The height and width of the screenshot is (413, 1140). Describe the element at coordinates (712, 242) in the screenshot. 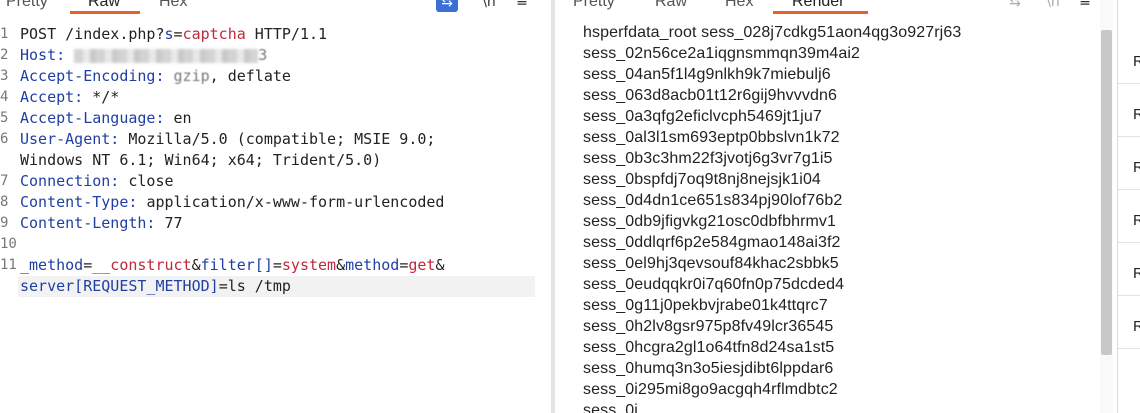

I see `render-line: sess_0ddlqrf6p2e584gmao148ai3f2` at that location.